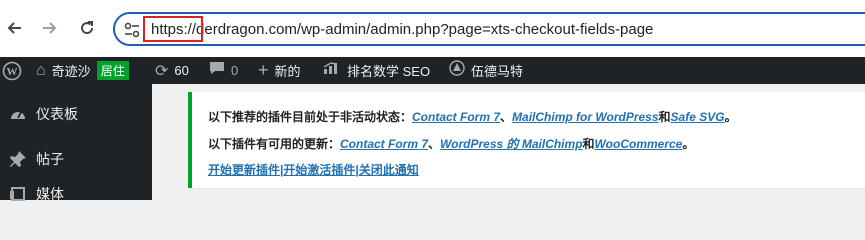 This screenshot has width=865, height=240. I want to click on admin-bar-new: + 新的, so click(279, 70).